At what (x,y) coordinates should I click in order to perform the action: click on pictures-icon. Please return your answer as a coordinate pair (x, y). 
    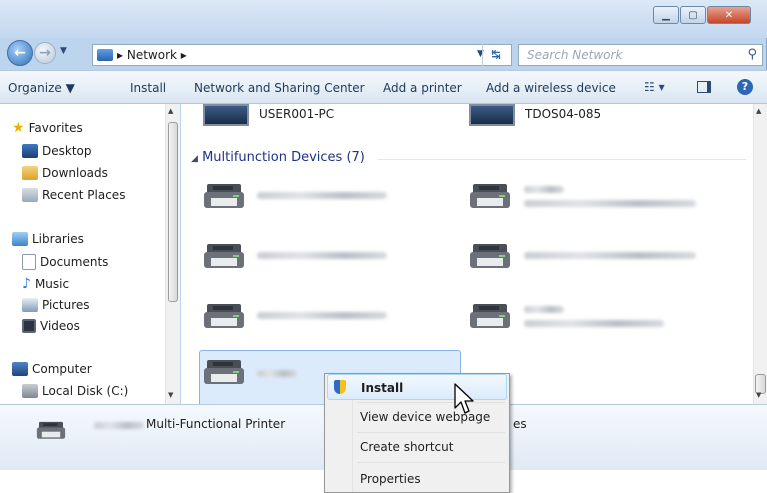
    Looking at the image, I should click on (30, 305).